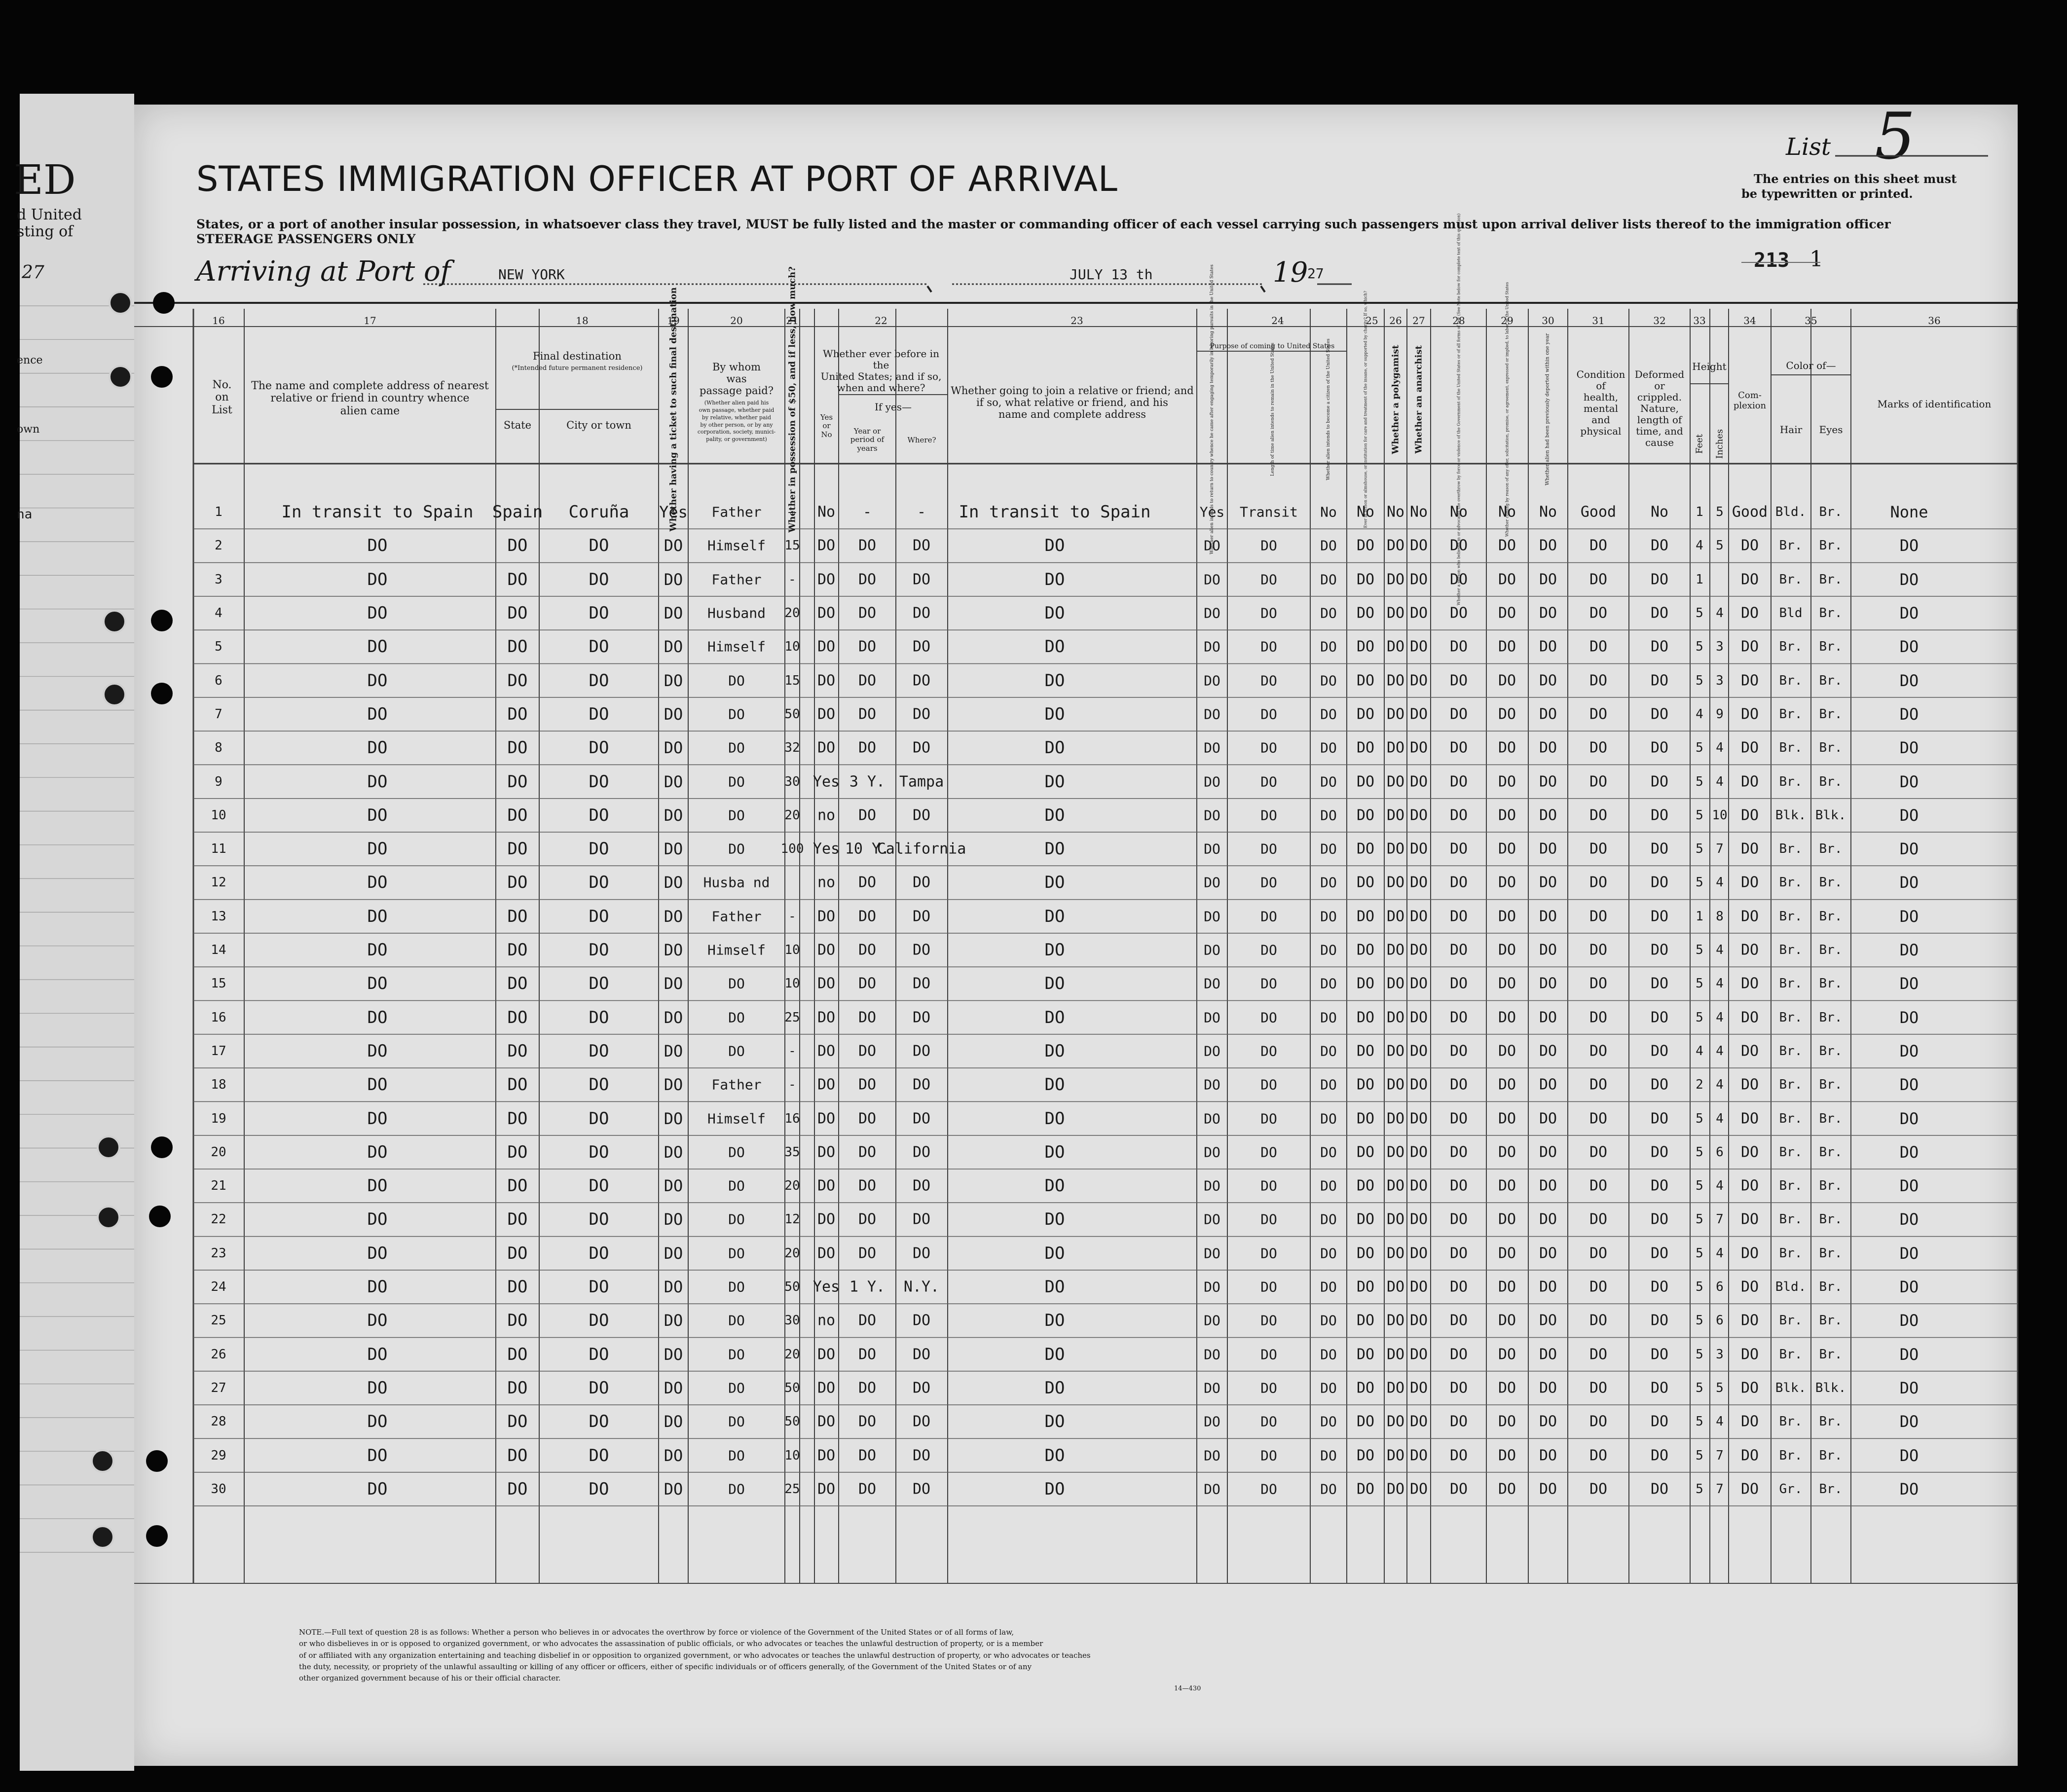 The height and width of the screenshot is (1792, 2067). What do you see at coordinates (792, 781) in the screenshot?
I see `cell-money: 30` at bounding box center [792, 781].